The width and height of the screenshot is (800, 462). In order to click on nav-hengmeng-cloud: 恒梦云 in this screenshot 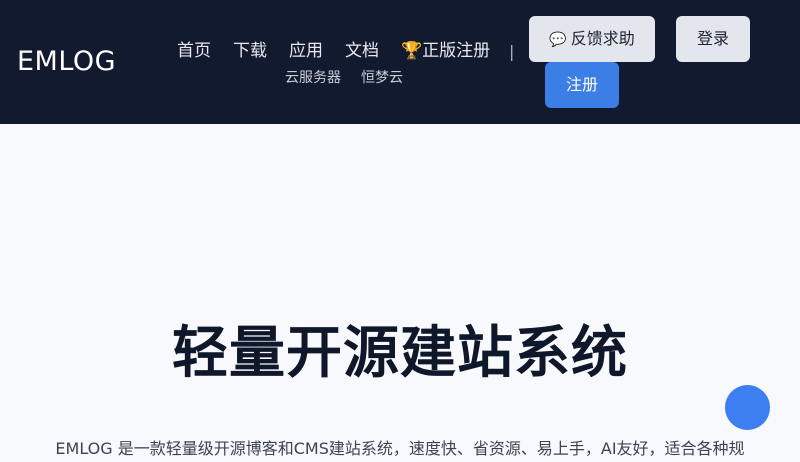, I will do `click(382, 78)`.